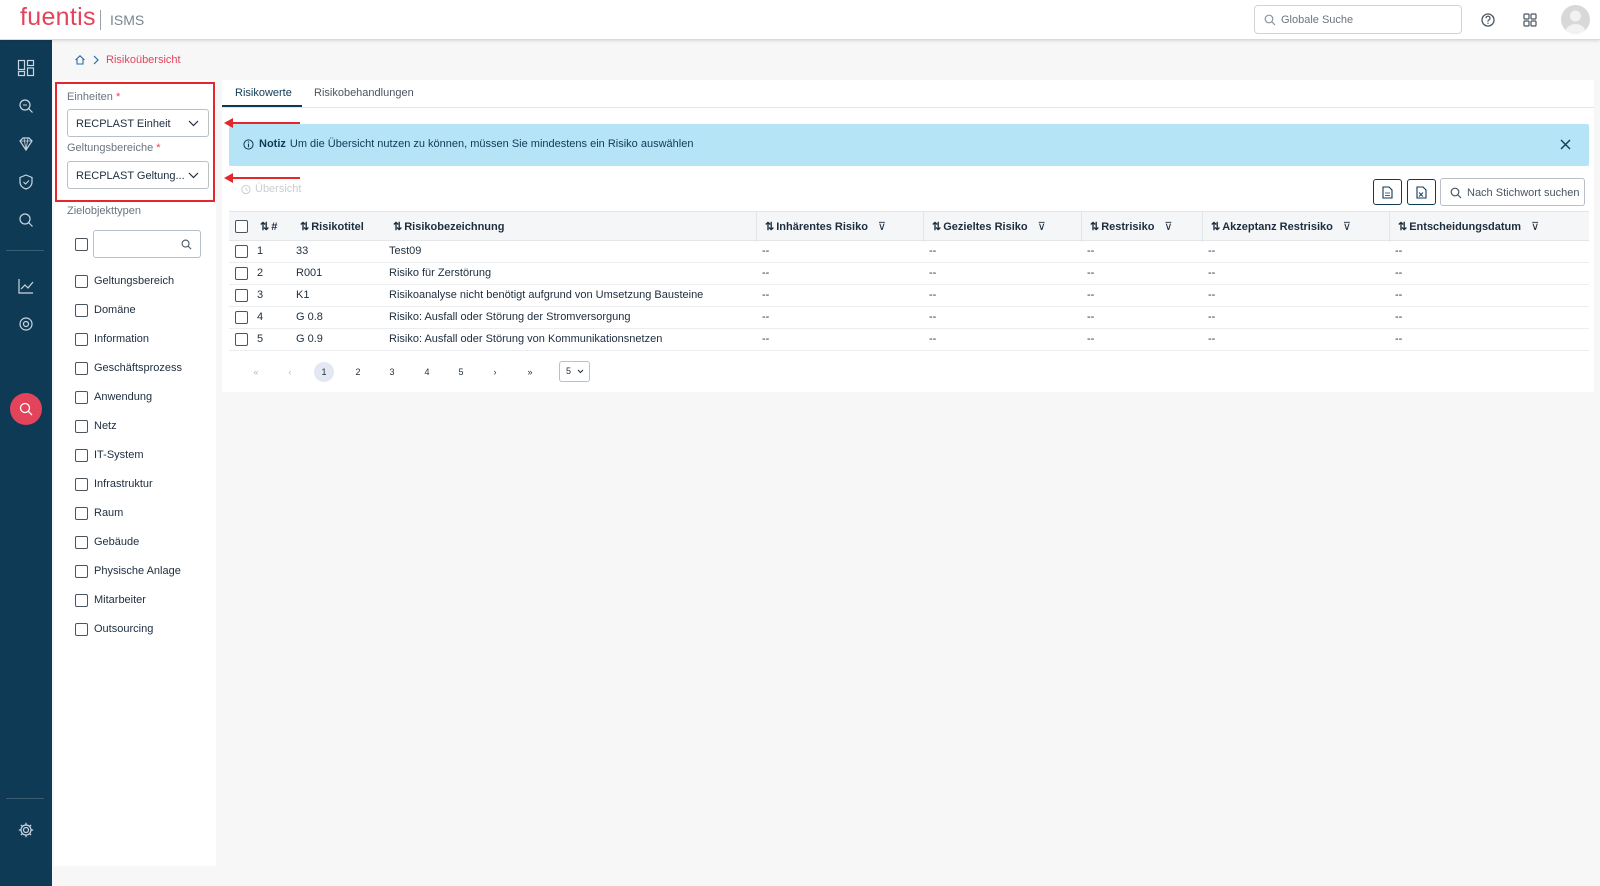 This screenshot has width=1600, height=886. Describe the element at coordinates (1270, 20) in the screenshot. I see `search-icon` at that location.